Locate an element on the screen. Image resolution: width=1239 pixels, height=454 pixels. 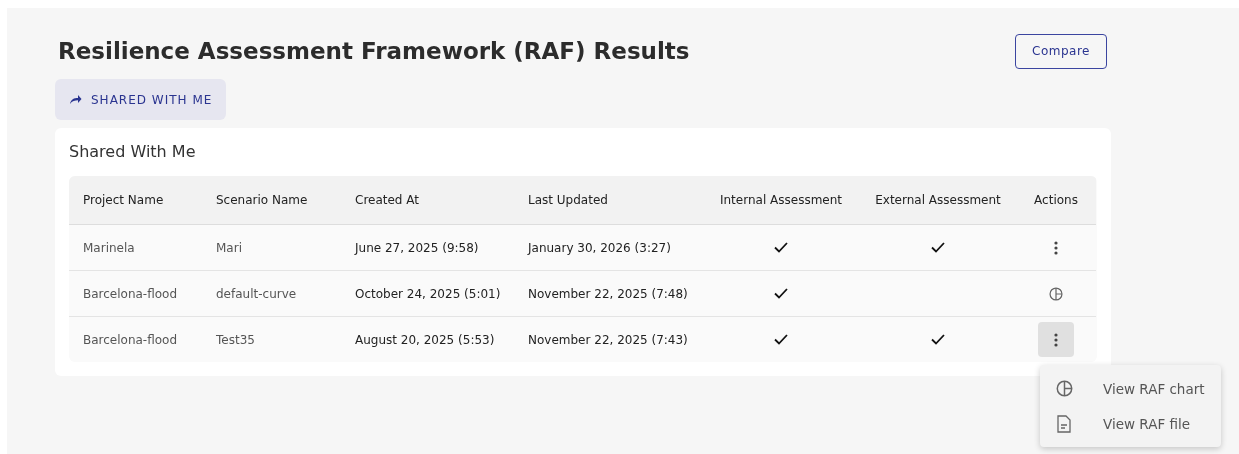
column-header: Scenario Name is located at coordinates (271, 200).